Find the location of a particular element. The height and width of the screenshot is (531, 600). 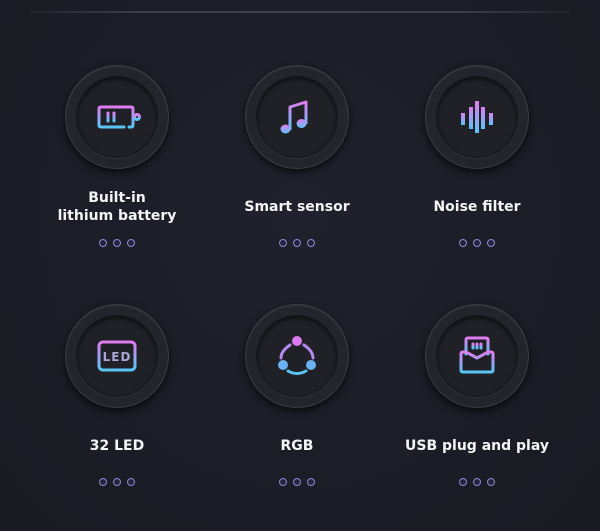

feature-noise-filter: Noise filter is located at coordinates (477, 156).